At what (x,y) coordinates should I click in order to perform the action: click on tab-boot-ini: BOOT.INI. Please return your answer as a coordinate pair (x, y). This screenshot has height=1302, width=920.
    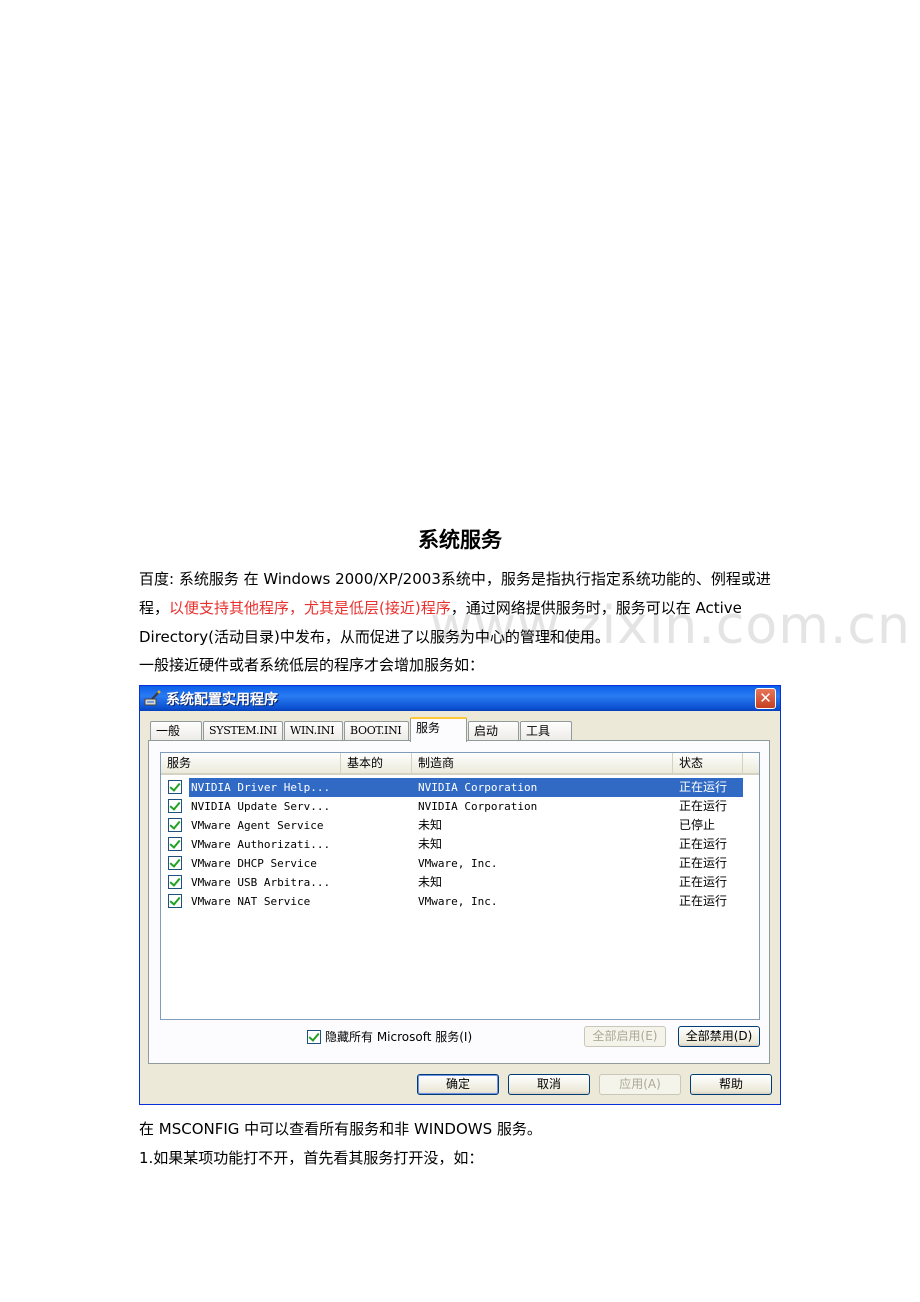
    Looking at the image, I should click on (376, 731).